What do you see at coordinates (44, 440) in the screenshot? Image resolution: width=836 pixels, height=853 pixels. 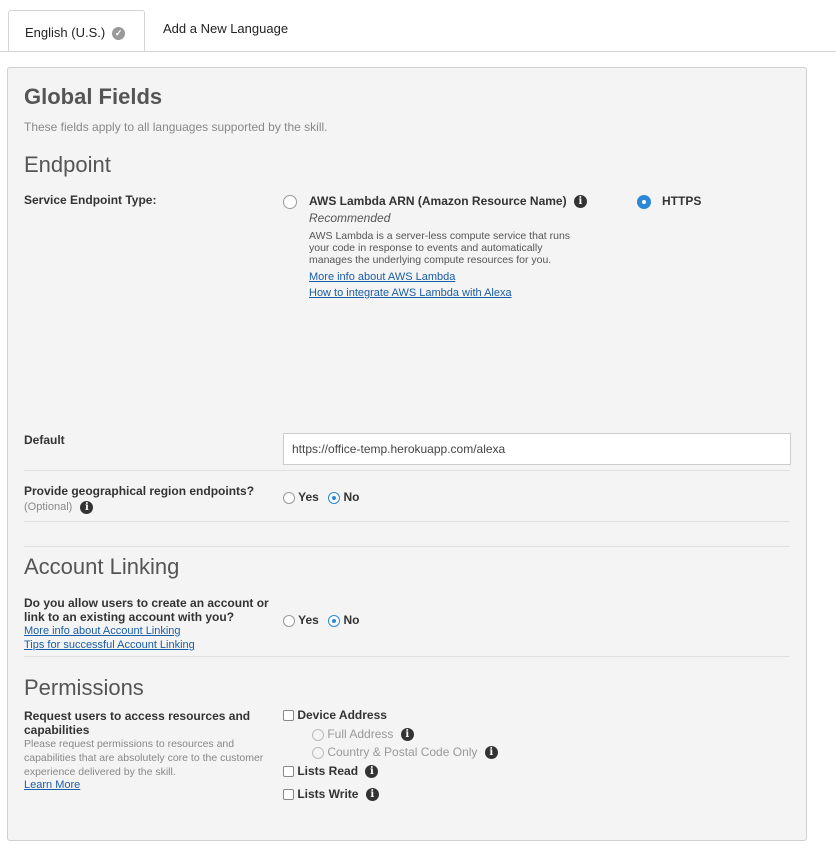 I see `default-label: Default` at bounding box center [44, 440].